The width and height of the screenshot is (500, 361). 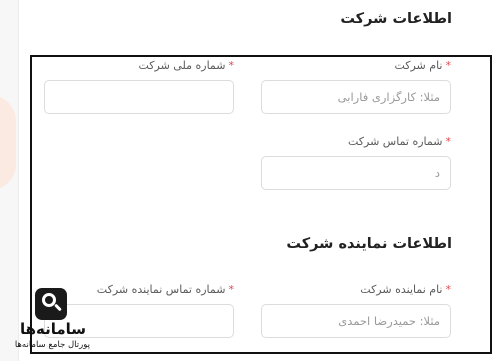 What do you see at coordinates (399, 141) in the screenshot?
I see `company-phone-label: *شماره تماس شرکت` at bounding box center [399, 141].